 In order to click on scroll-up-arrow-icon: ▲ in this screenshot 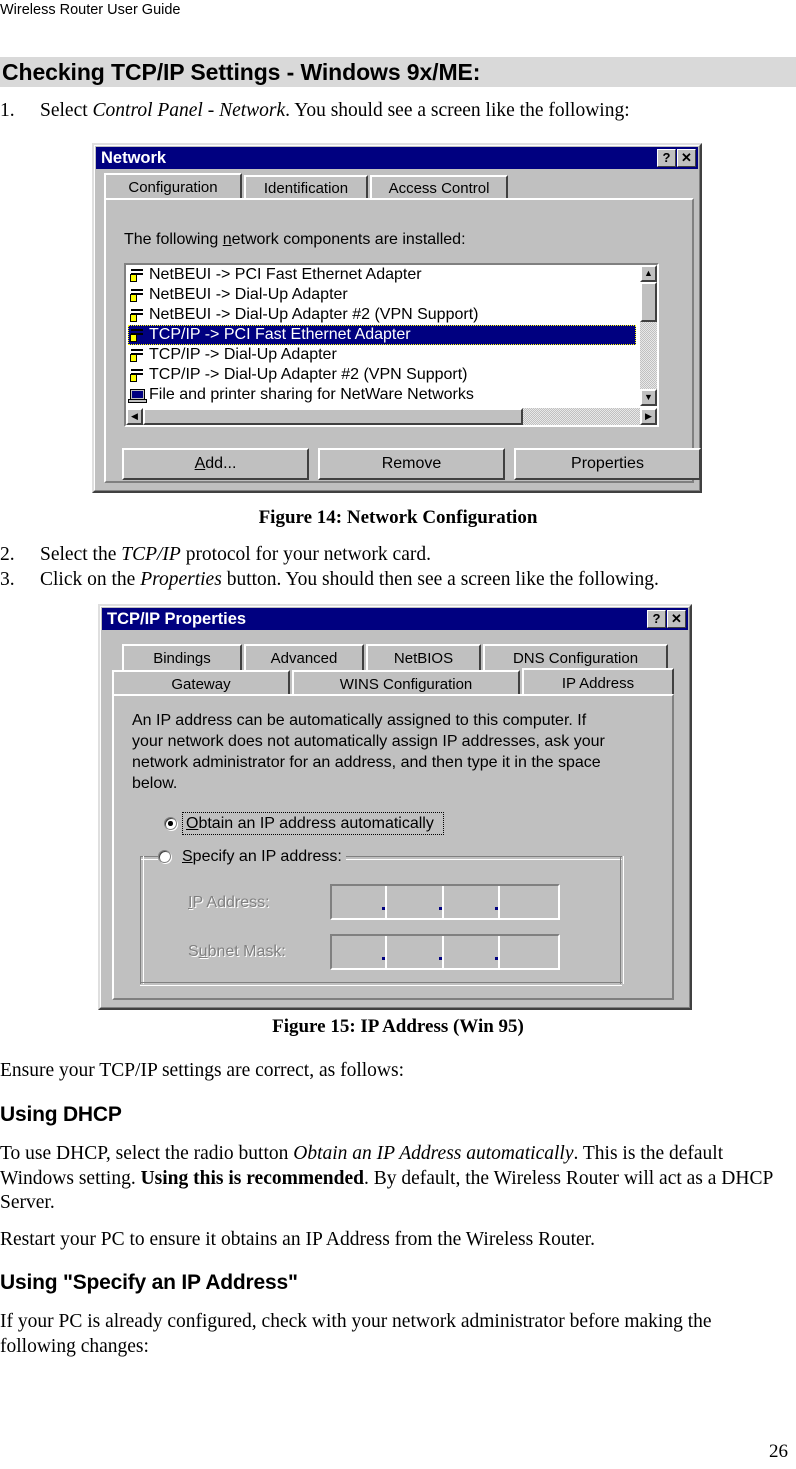, I will do `click(648, 273)`.